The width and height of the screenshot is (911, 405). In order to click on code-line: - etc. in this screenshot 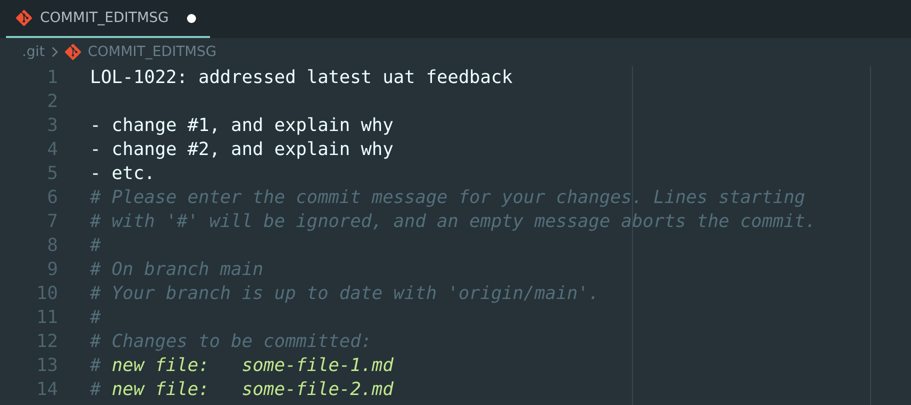, I will do `click(123, 173)`.